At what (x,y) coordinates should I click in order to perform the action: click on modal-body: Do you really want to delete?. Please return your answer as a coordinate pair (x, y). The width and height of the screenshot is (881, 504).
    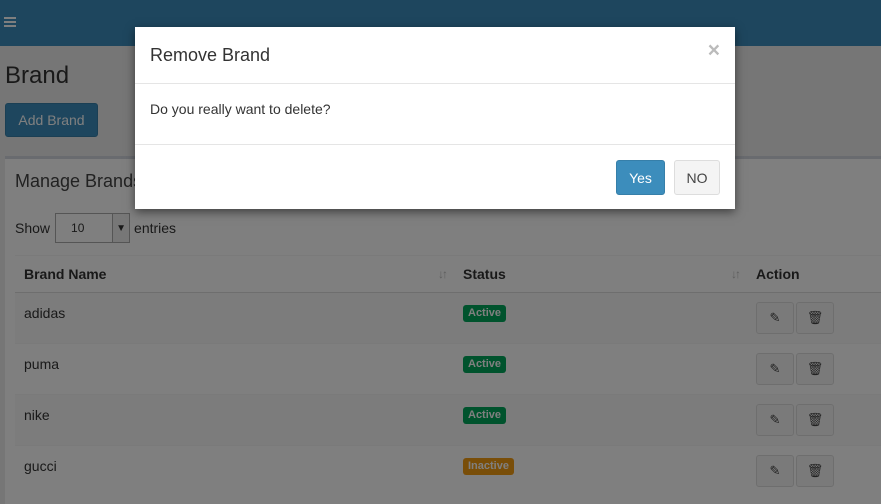
    Looking at the image, I should click on (435, 114).